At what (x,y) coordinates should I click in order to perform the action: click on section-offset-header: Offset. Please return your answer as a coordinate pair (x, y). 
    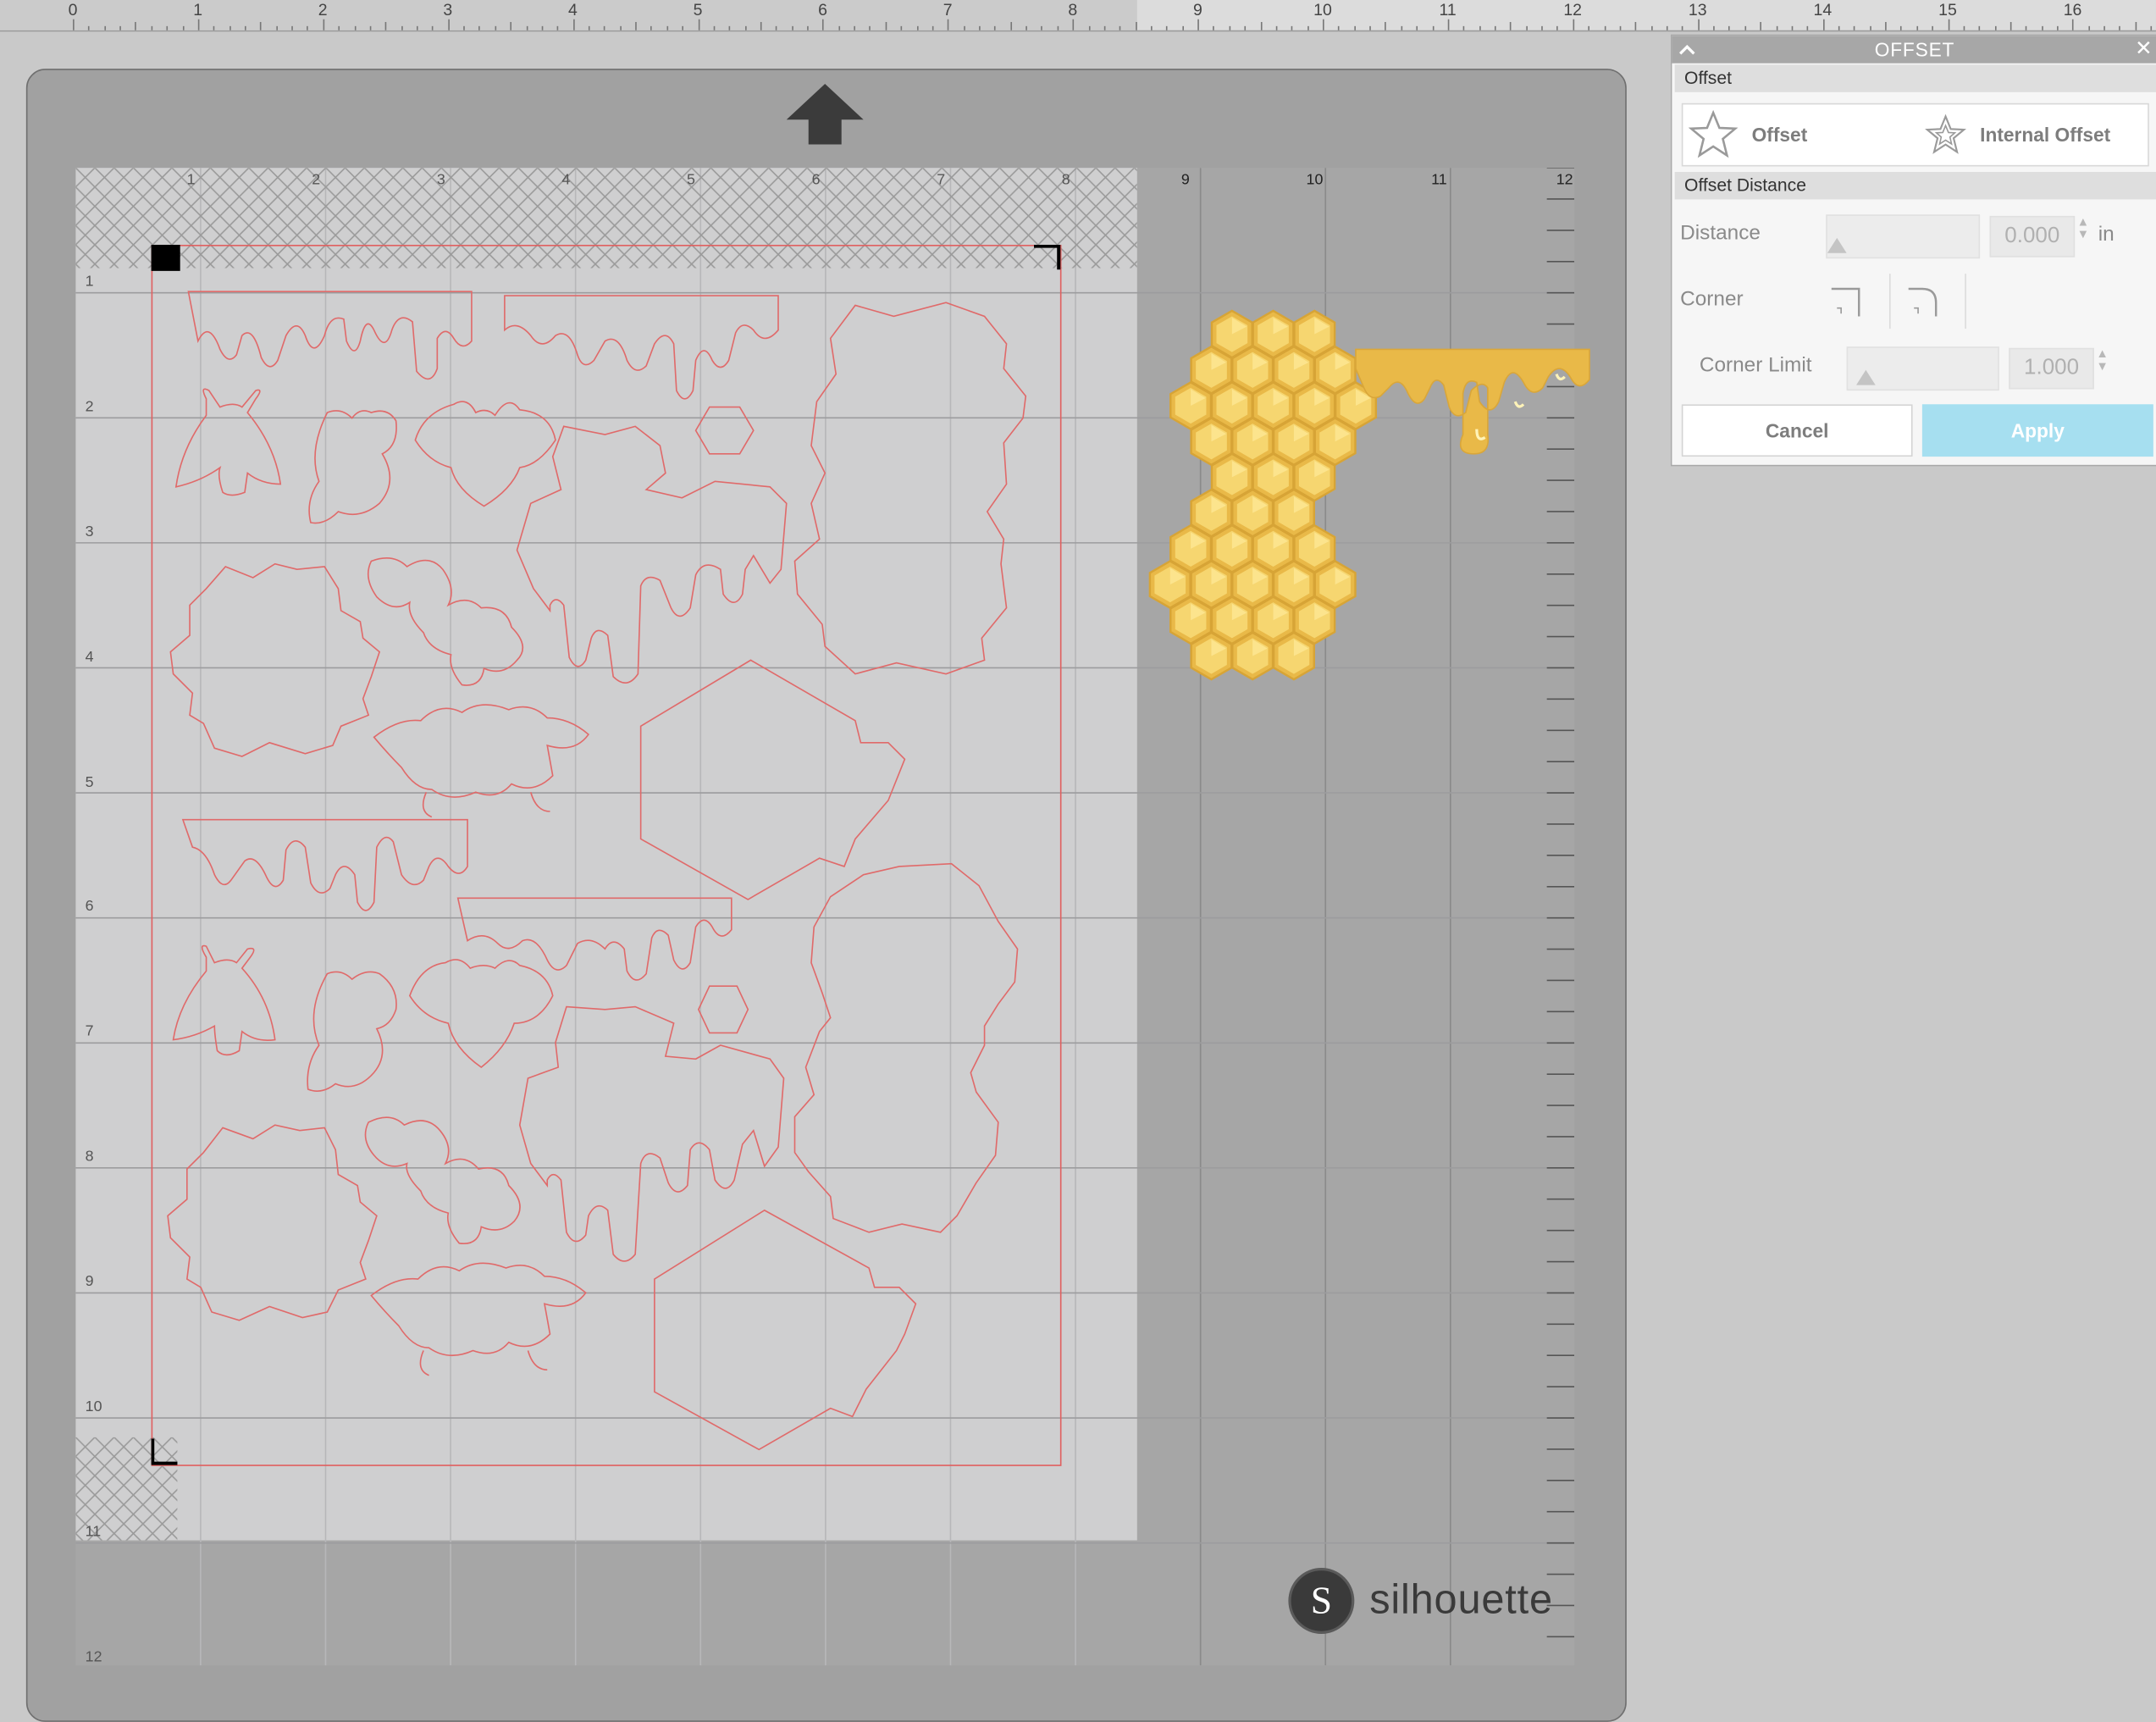
    Looking at the image, I should click on (1915, 78).